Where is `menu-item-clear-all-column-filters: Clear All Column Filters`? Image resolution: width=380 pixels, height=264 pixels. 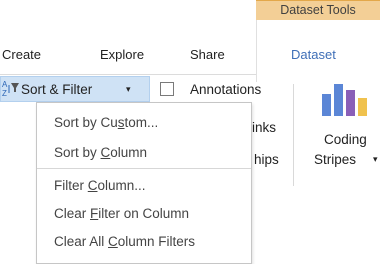
menu-item-clear-all-column-filters: Clear All Column Filters is located at coordinates (124, 241).